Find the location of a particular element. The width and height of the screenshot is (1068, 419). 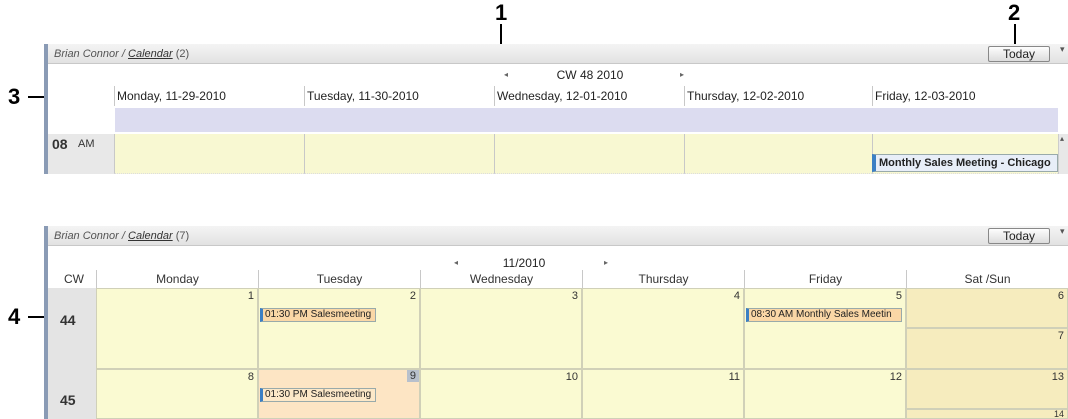

day-cell: 12 is located at coordinates (825, 394).